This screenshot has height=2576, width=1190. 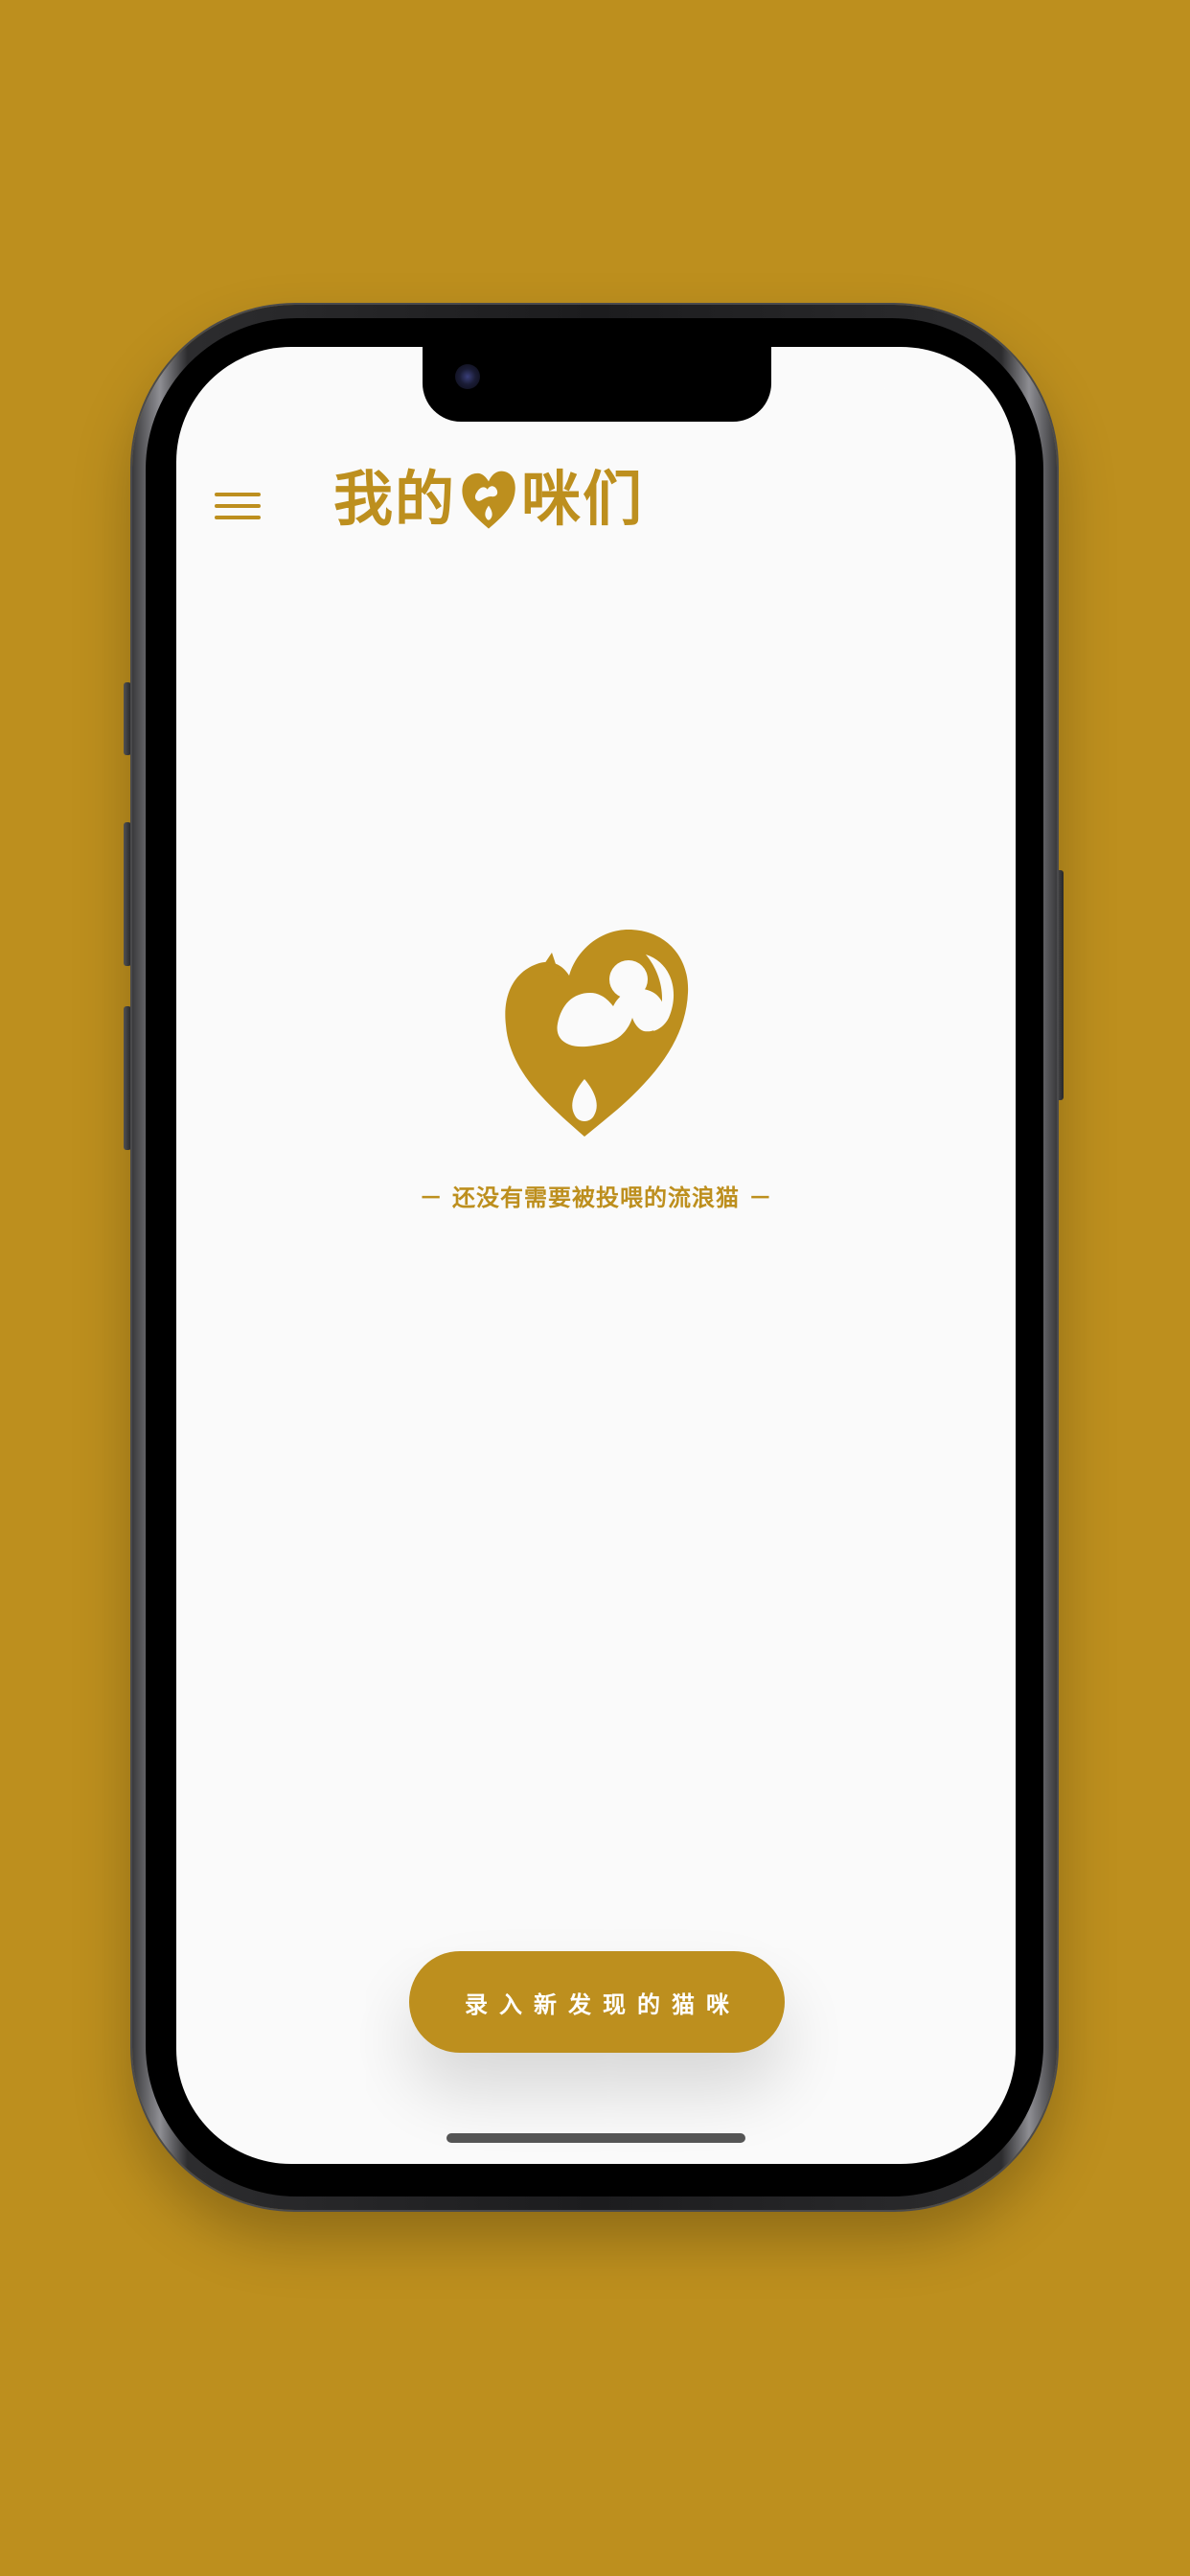 What do you see at coordinates (468, 376) in the screenshot?
I see `front-camera` at bounding box center [468, 376].